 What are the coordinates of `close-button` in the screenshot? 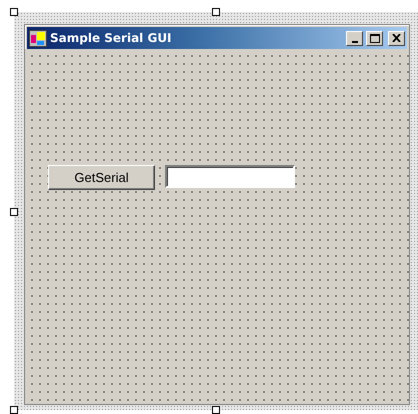 It's located at (396, 38).